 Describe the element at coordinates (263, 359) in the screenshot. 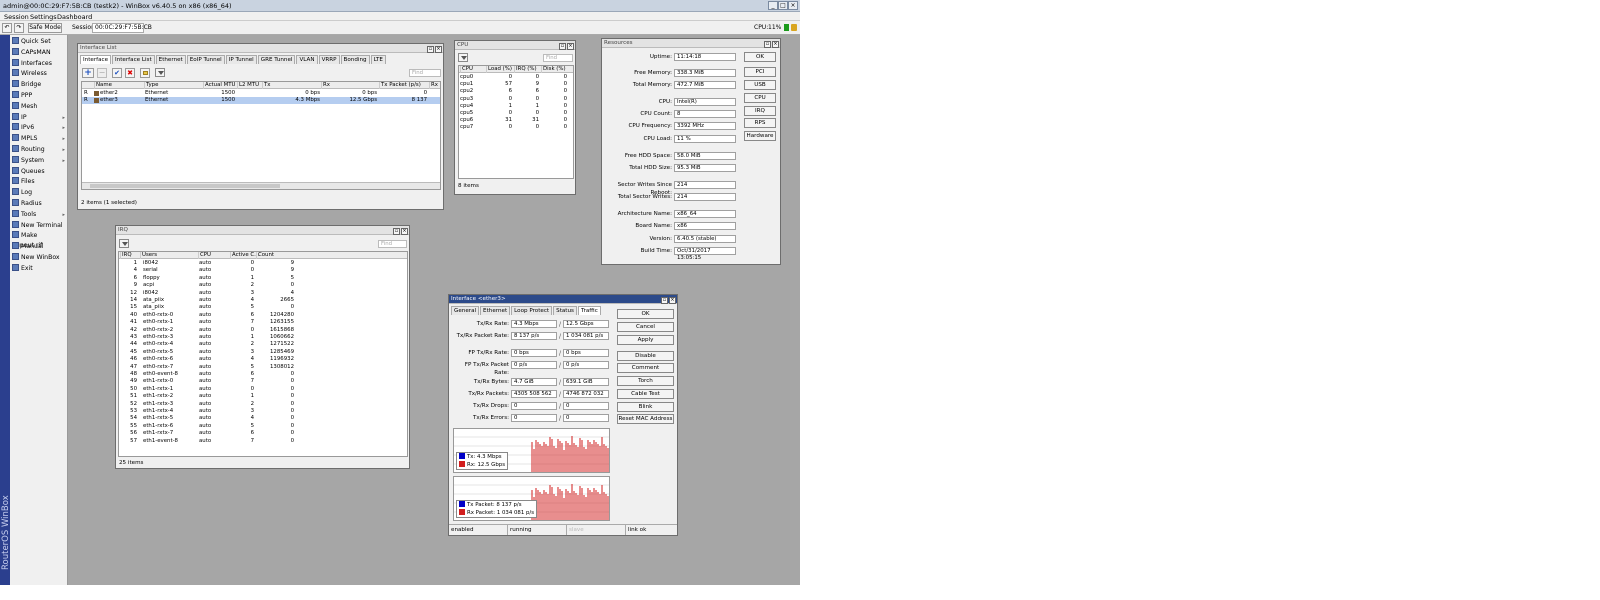

I see `table-row: 46 eth0-rxtx-6 auto 4 1196932` at that location.